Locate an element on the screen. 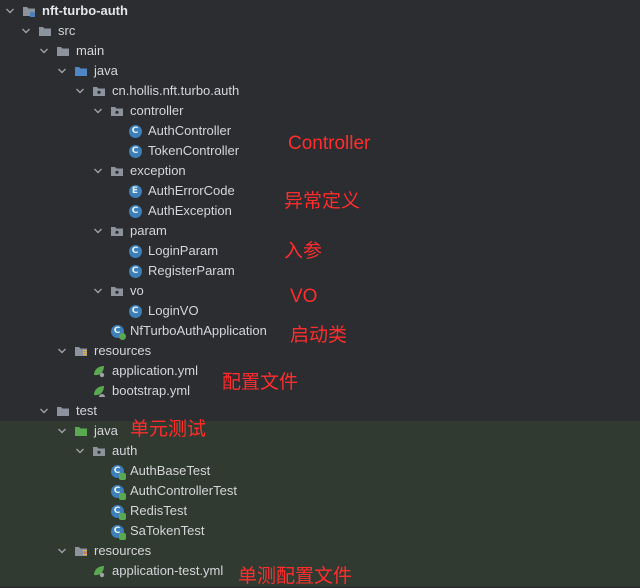 The image size is (640, 588). enum-icon: E is located at coordinates (135, 191).